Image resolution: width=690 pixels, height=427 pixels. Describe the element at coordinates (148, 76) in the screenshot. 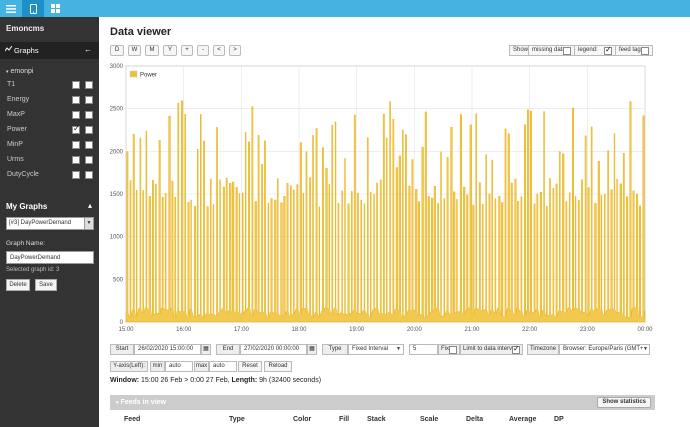

I see `legend-label: Power` at that location.